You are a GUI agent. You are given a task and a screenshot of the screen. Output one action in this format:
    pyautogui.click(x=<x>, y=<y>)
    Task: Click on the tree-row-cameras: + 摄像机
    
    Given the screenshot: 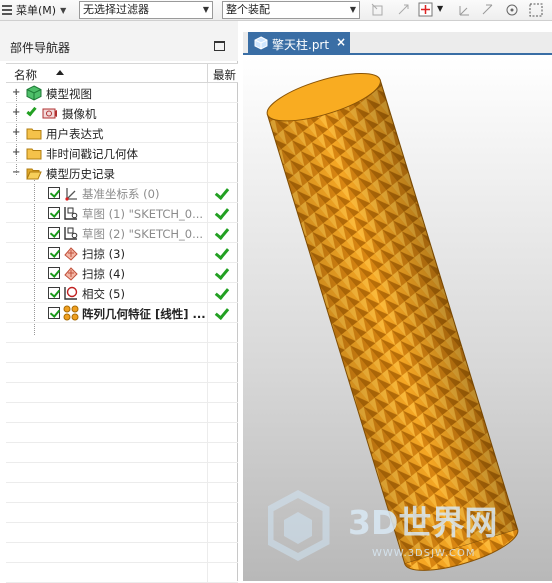 What is the action you would take?
    pyautogui.click(x=122, y=113)
    